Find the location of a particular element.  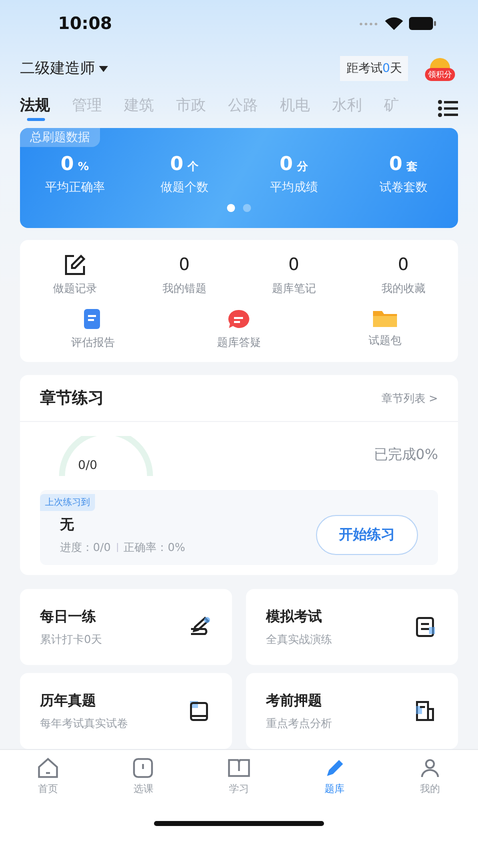

points-badge: 领积分 is located at coordinates (440, 74).